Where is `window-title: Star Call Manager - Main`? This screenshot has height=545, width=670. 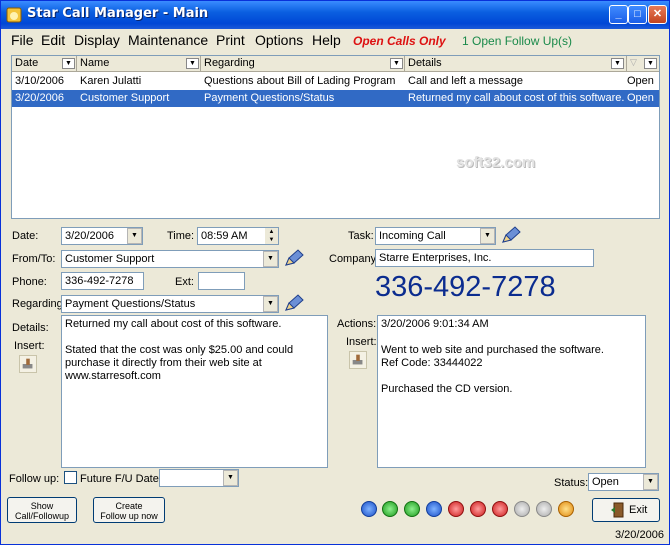 window-title: Star Call Manager - Main is located at coordinates (118, 13).